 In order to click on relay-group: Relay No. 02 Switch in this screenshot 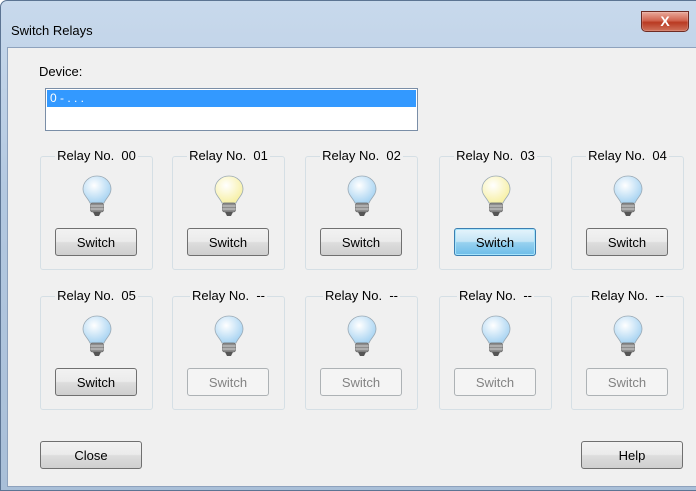, I will do `click(361, 209)`.